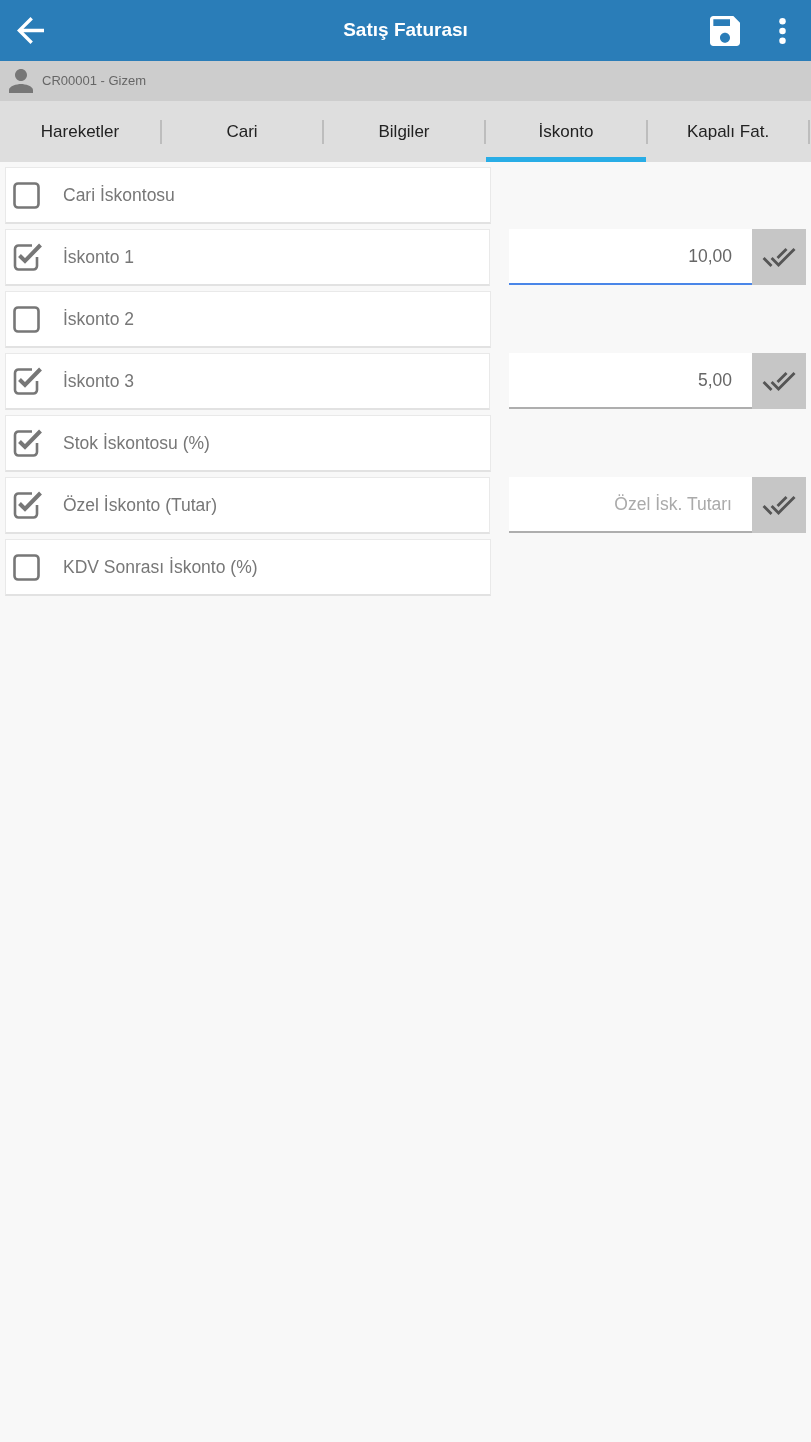 The height and width of the screenshot is (1442, 811). Describe the element at coordinates (725, 30) in the screenshot. I see `save-icon` at that location.